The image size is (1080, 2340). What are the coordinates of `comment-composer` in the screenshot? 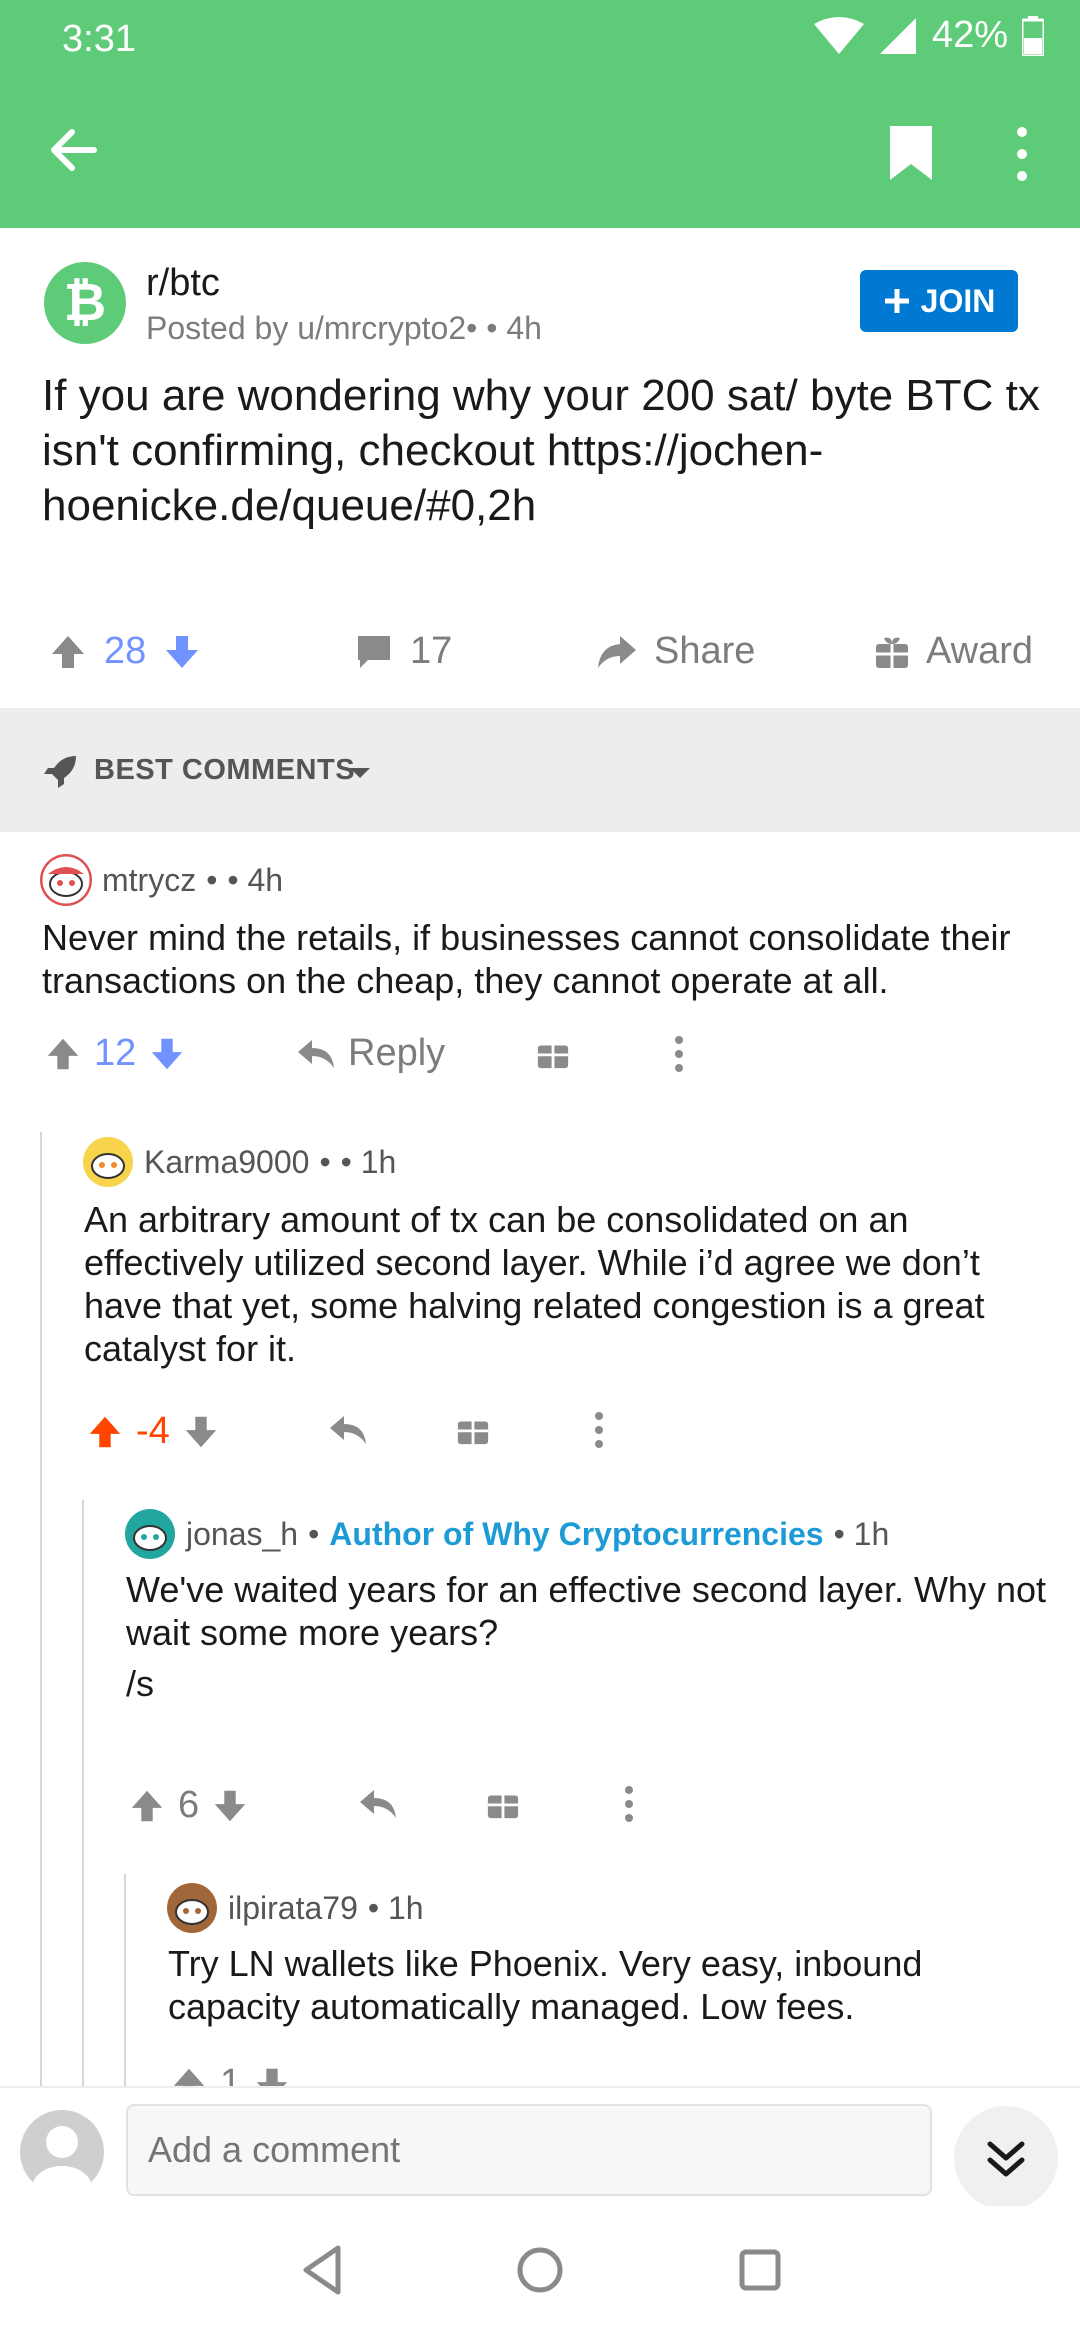 It's located at (540, 2148).